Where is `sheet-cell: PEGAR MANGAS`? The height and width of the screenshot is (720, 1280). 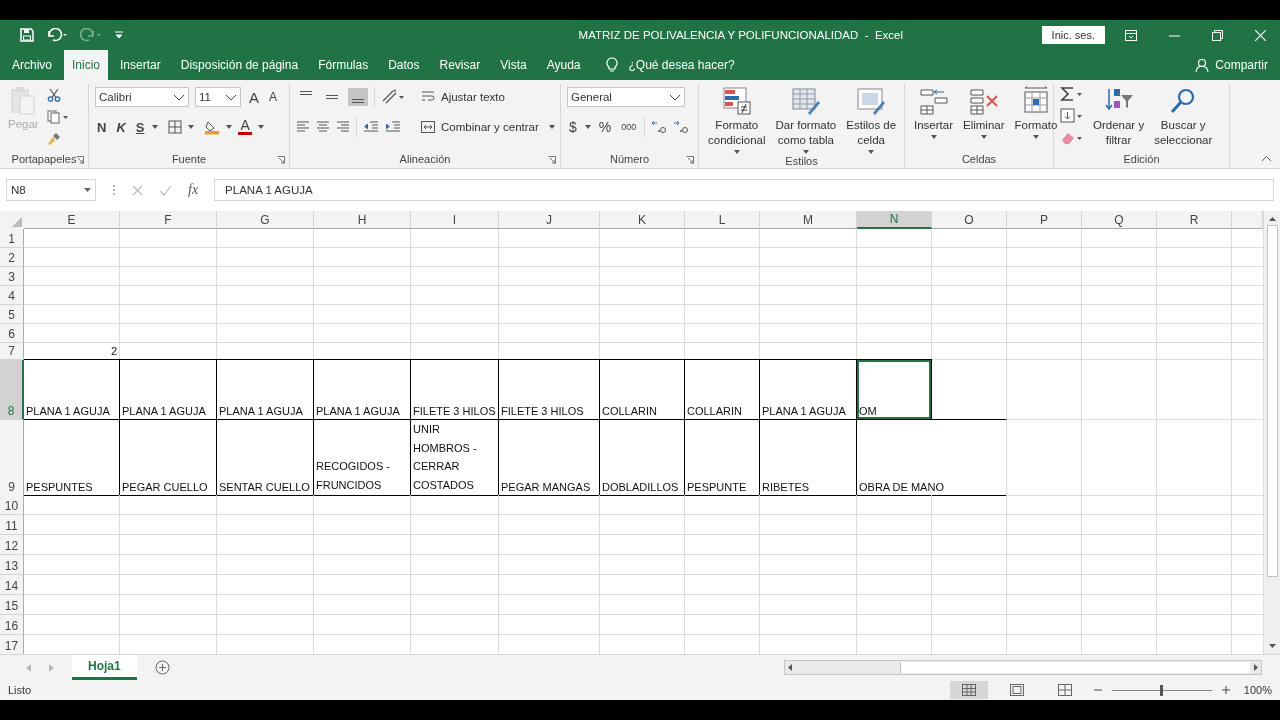 sheet-cell: PEGAR MANGAS is located at coordinates (549, 457).